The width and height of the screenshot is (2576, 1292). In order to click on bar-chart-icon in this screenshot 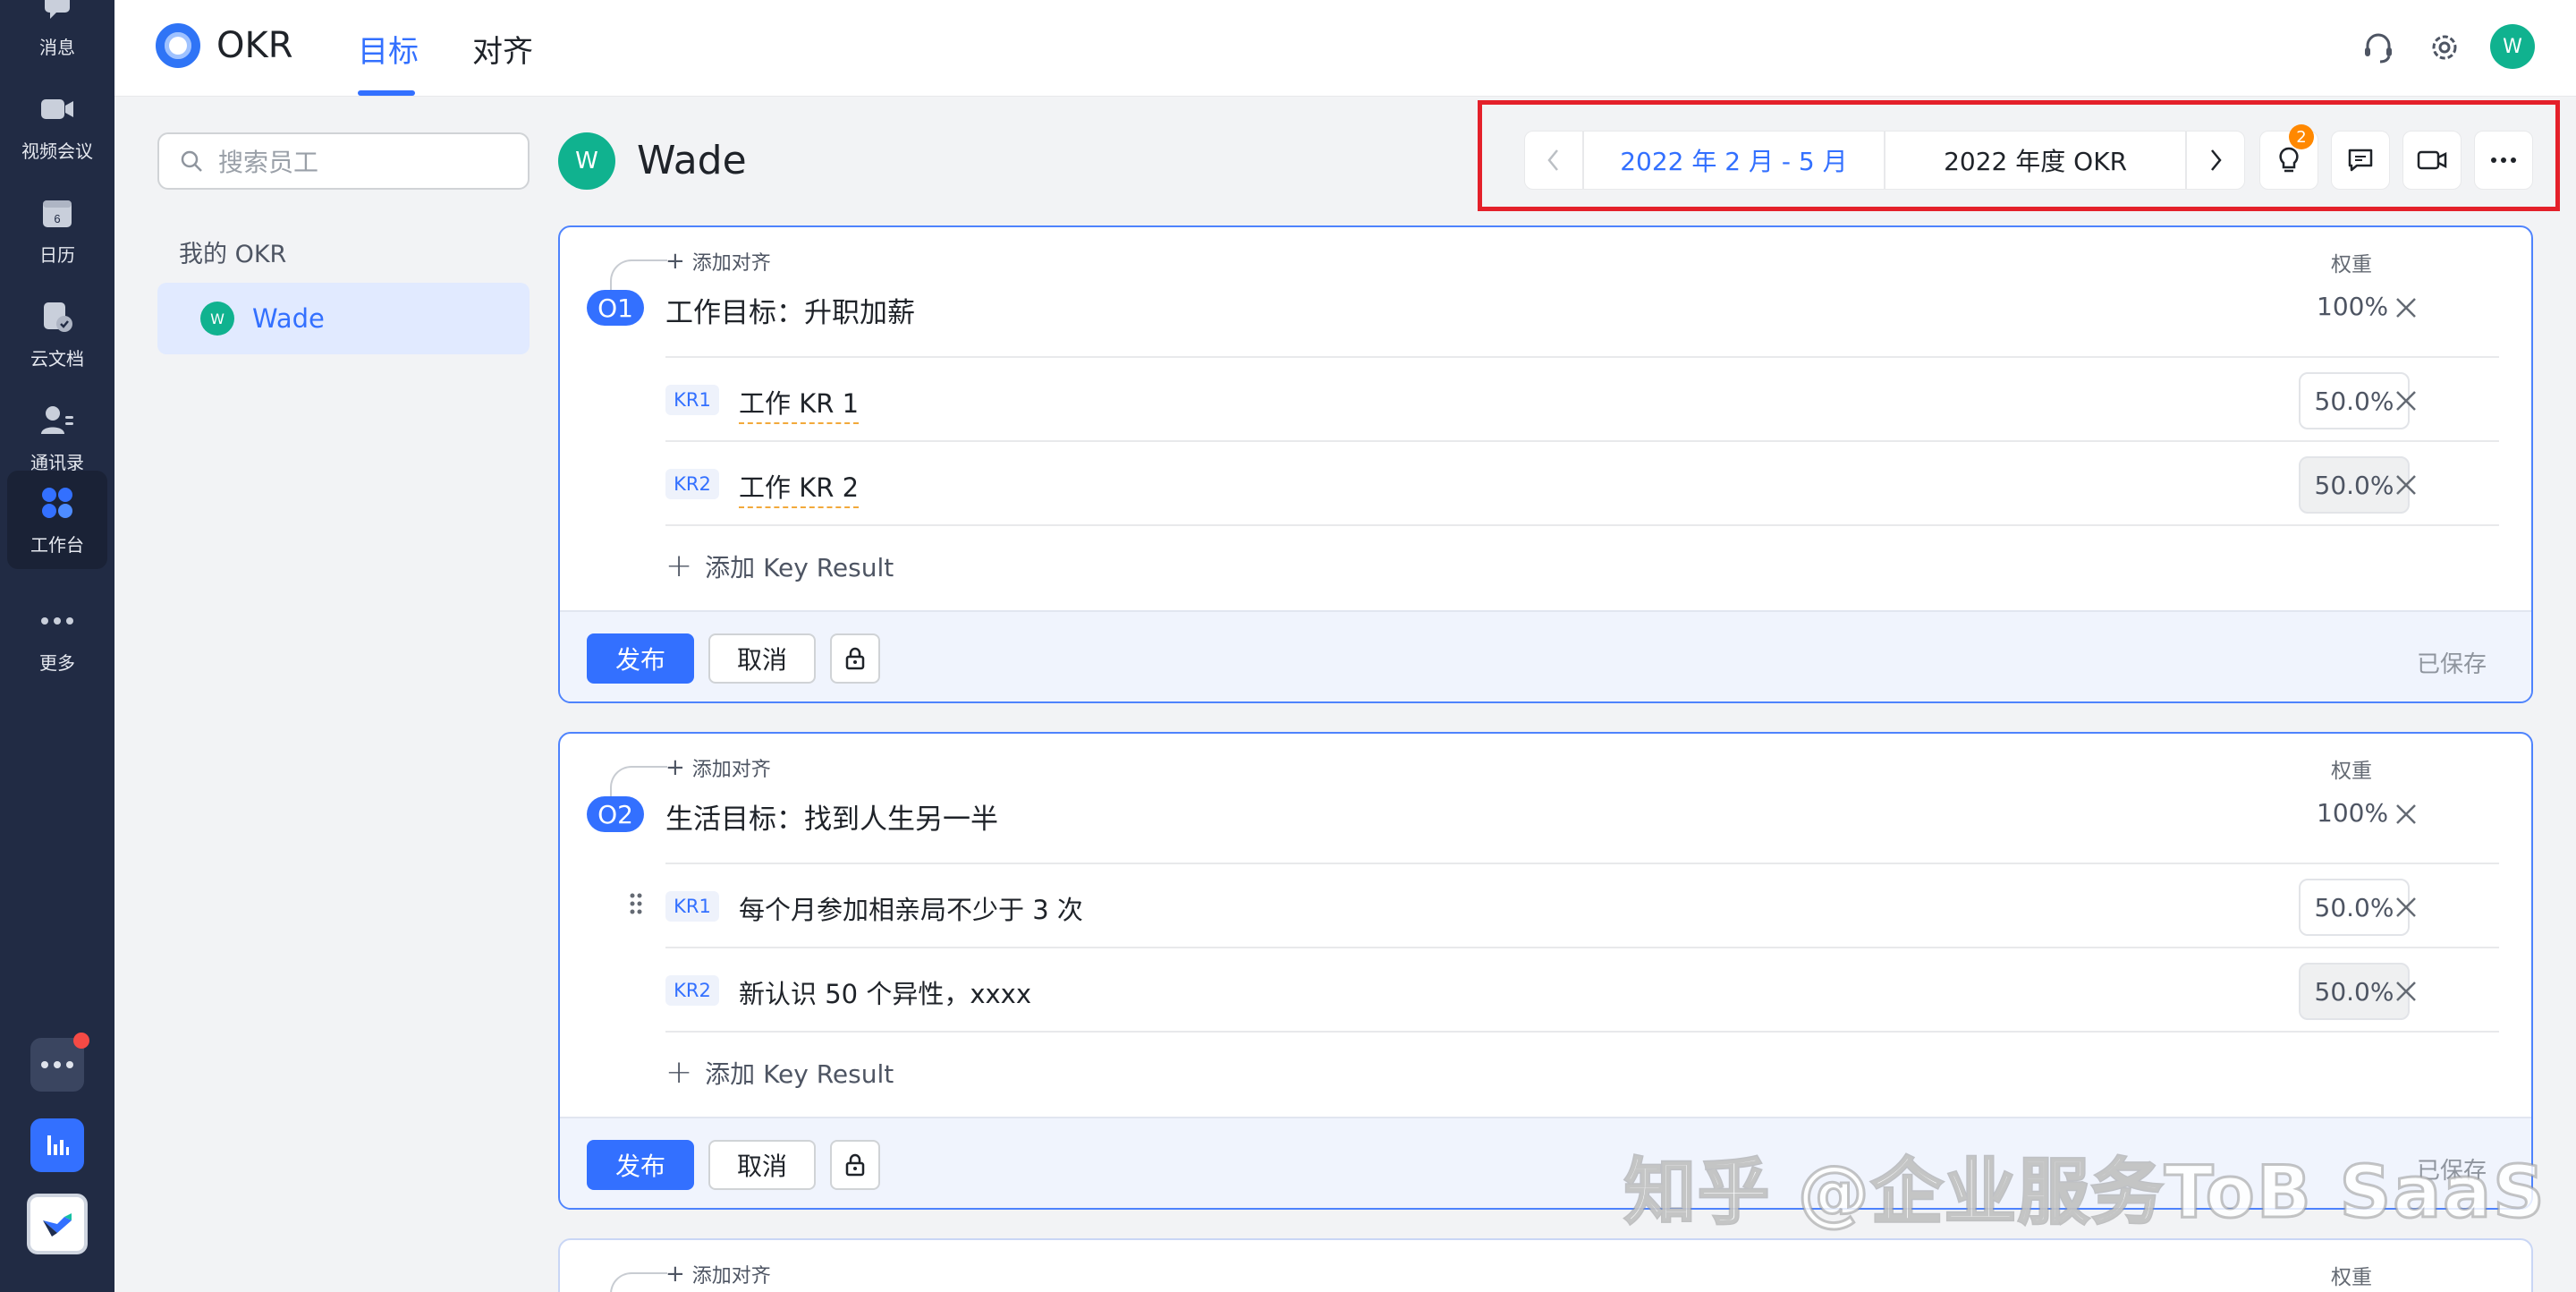, I will do `click(58, 1145)`.